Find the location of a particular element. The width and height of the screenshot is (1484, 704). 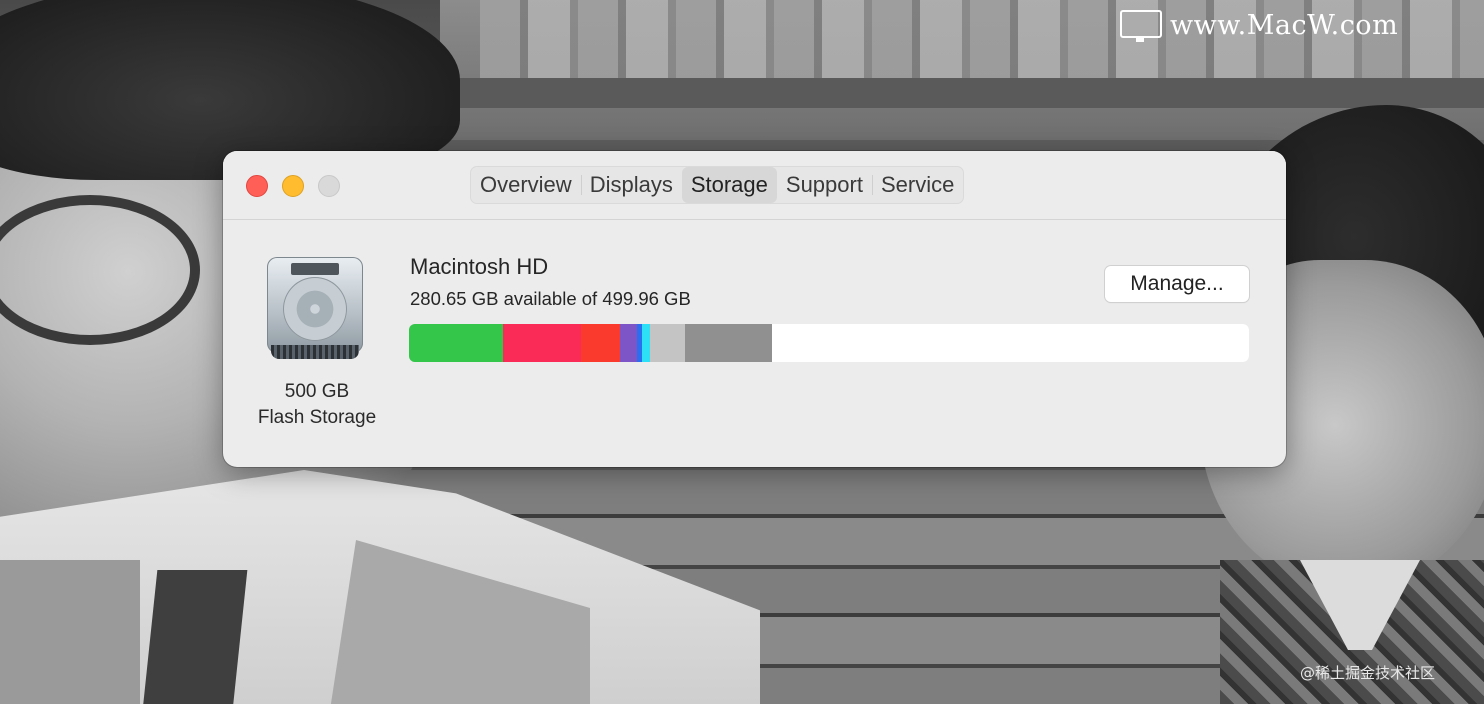

volume-name: Macintosh HD is located at coordinates (479, 266).